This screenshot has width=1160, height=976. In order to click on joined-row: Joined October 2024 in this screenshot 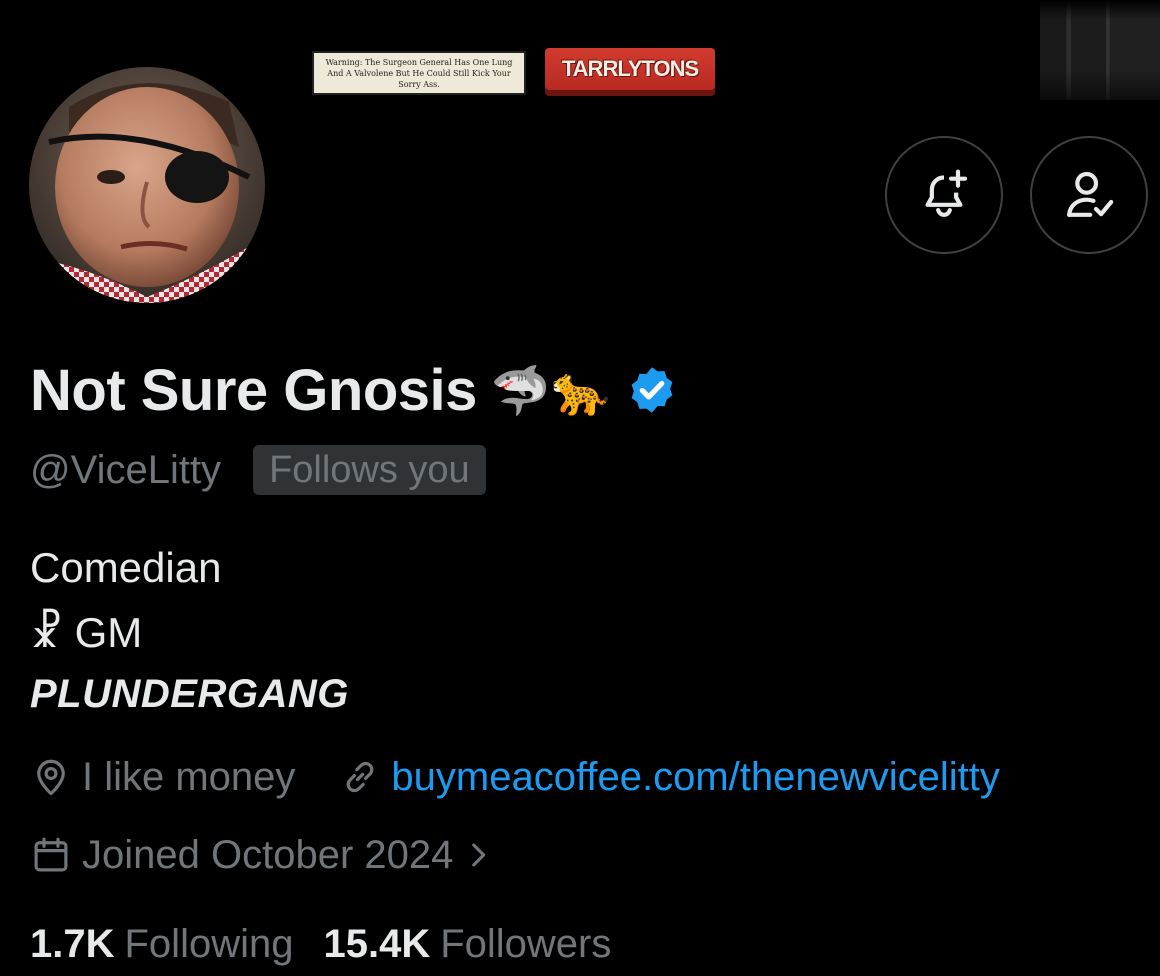, I will do `click(262, 855)`.